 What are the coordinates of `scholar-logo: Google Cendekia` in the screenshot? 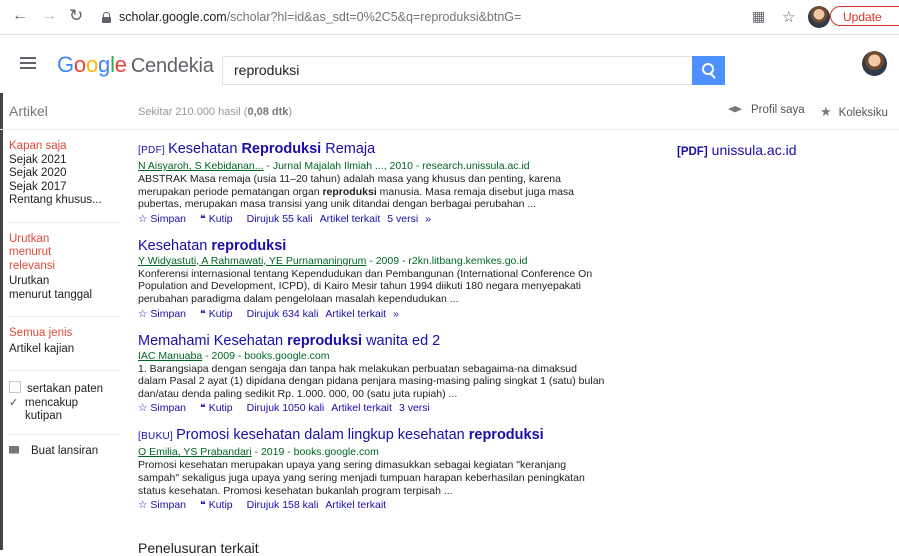 It's located at (135, 65).